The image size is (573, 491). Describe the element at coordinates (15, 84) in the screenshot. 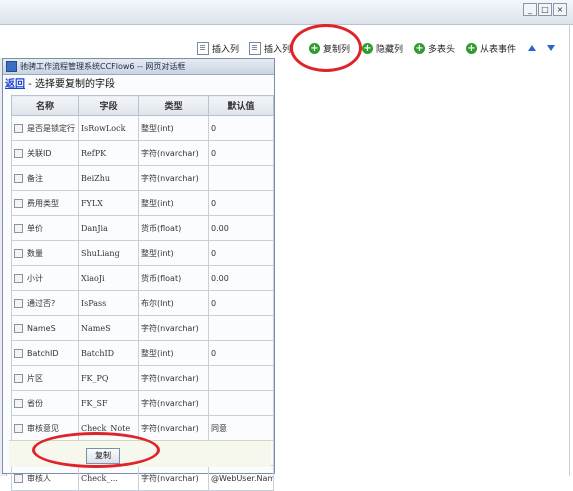

I see `back-link: 返回` at that location.